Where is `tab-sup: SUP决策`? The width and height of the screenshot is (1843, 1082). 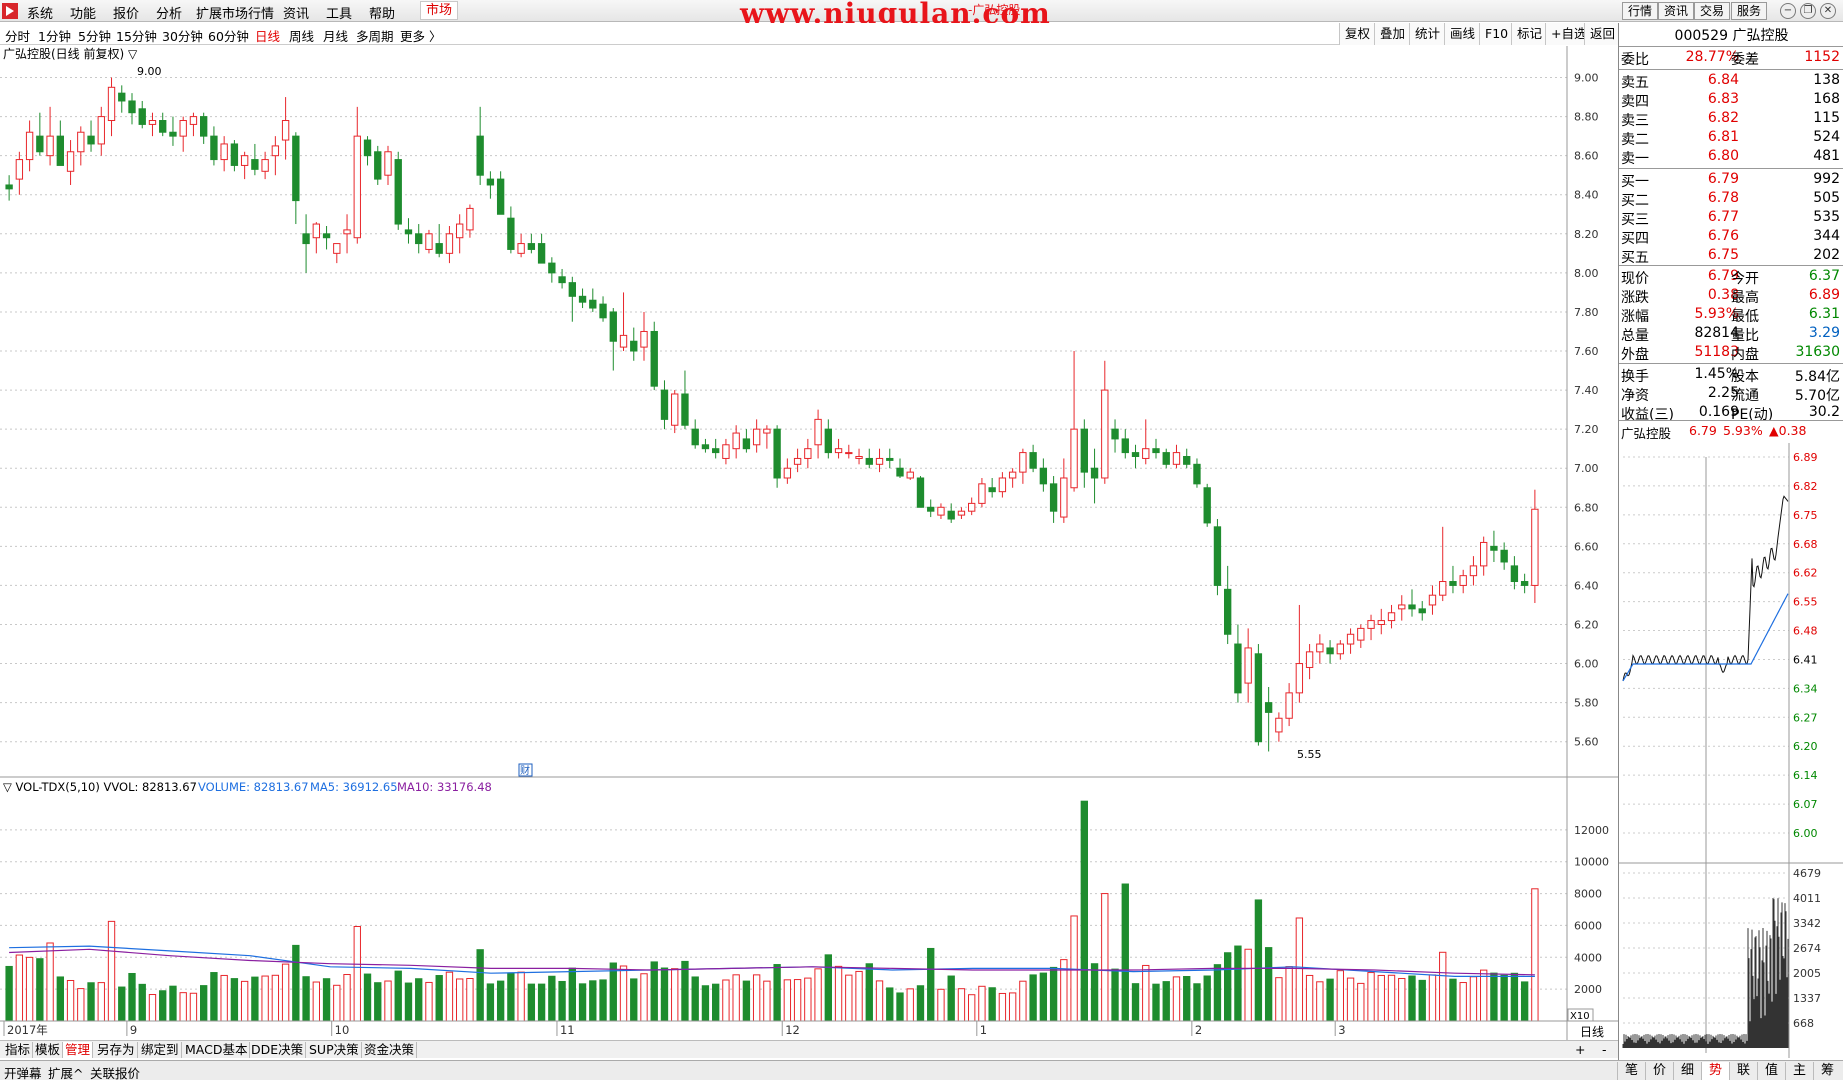
tab-sup: SUP决策 is located at coordinates (334, 1050).